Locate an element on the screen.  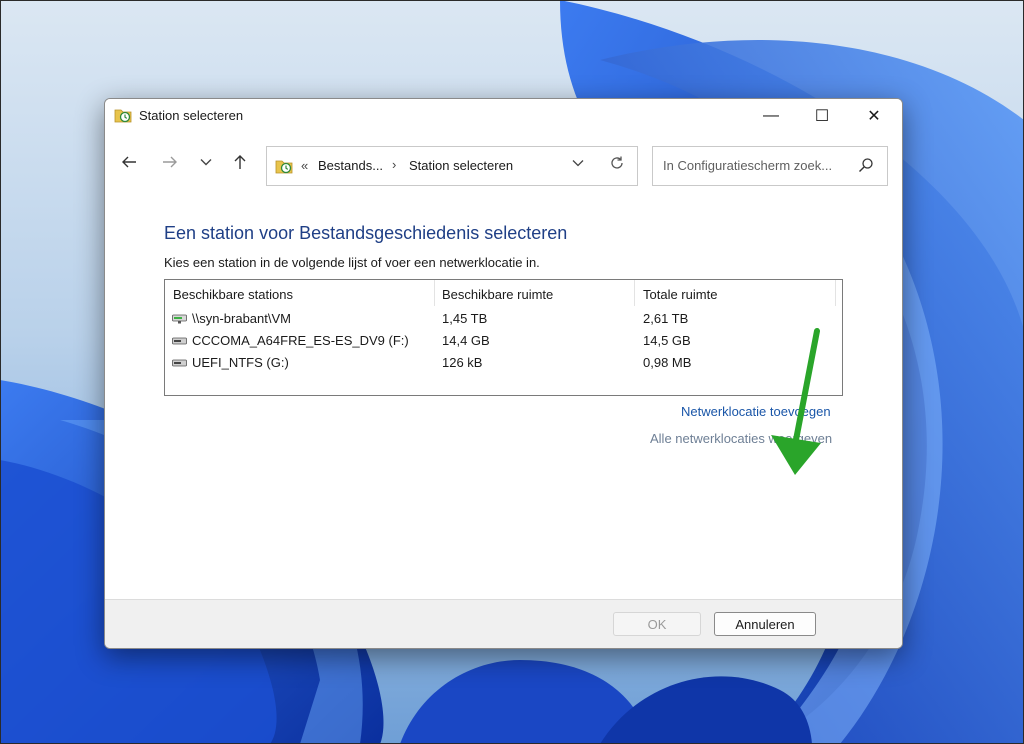
network-drive-icon is located at coordinates (179, 319).